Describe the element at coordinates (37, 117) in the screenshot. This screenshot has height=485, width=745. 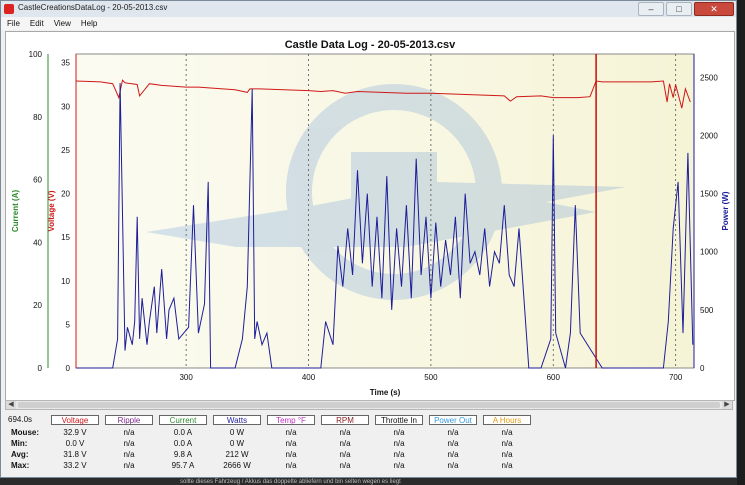
I see `current-tick-label: 80` at that location.